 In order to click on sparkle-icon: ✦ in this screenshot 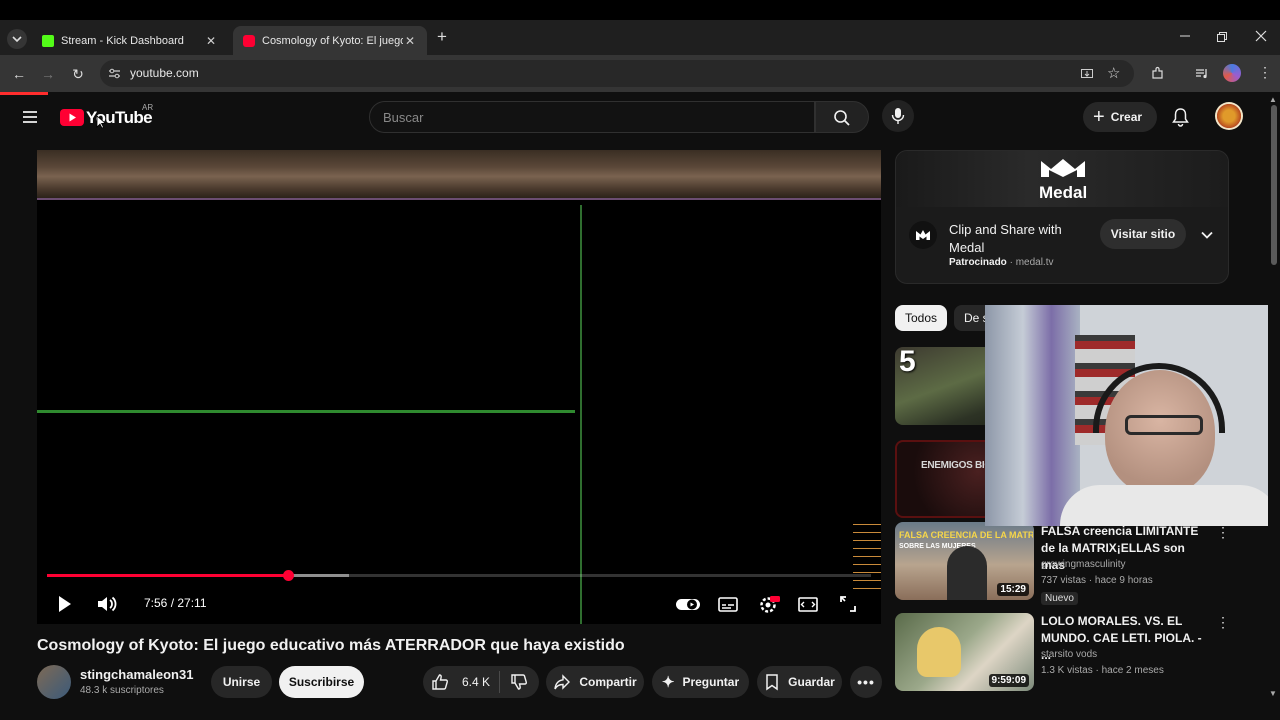, I will do `click(668, 682)`.